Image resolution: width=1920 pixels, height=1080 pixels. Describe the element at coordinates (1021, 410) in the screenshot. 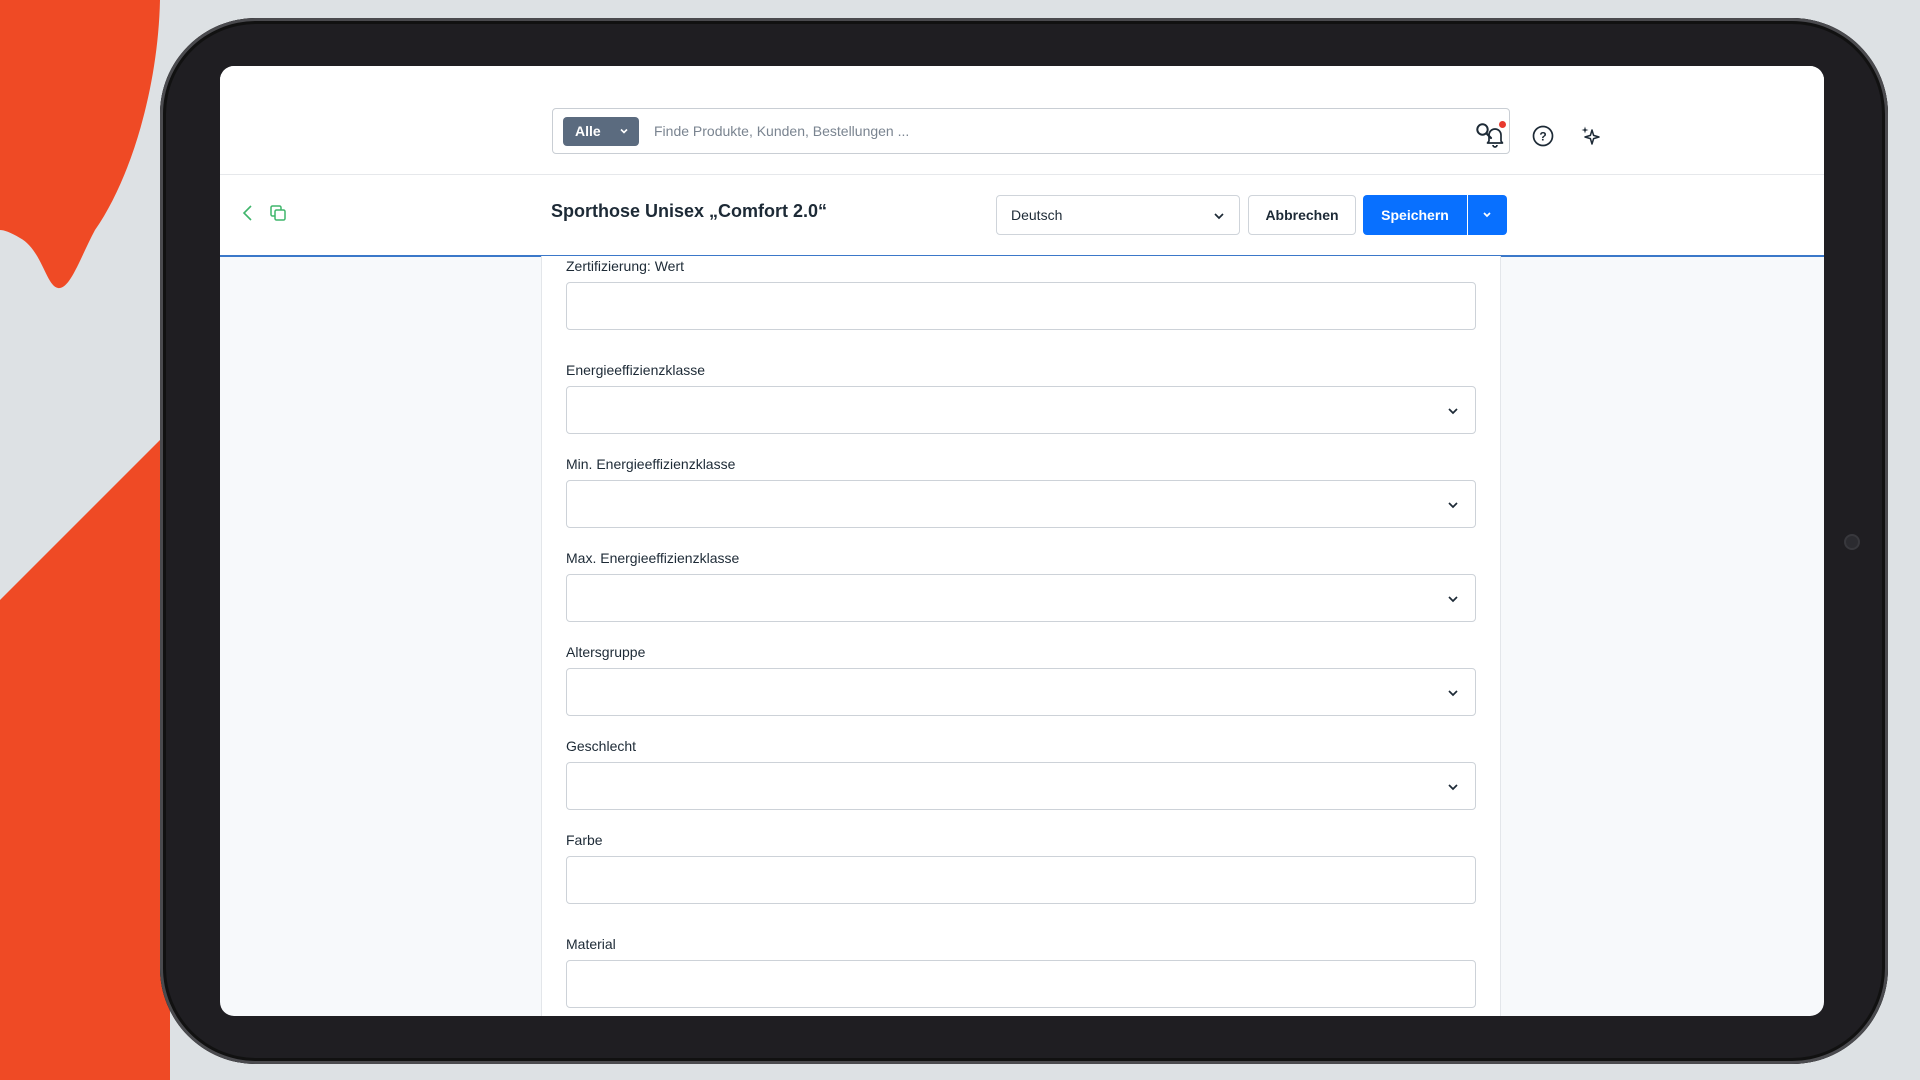

I see `energieeffizienzklasse-select` at that location.